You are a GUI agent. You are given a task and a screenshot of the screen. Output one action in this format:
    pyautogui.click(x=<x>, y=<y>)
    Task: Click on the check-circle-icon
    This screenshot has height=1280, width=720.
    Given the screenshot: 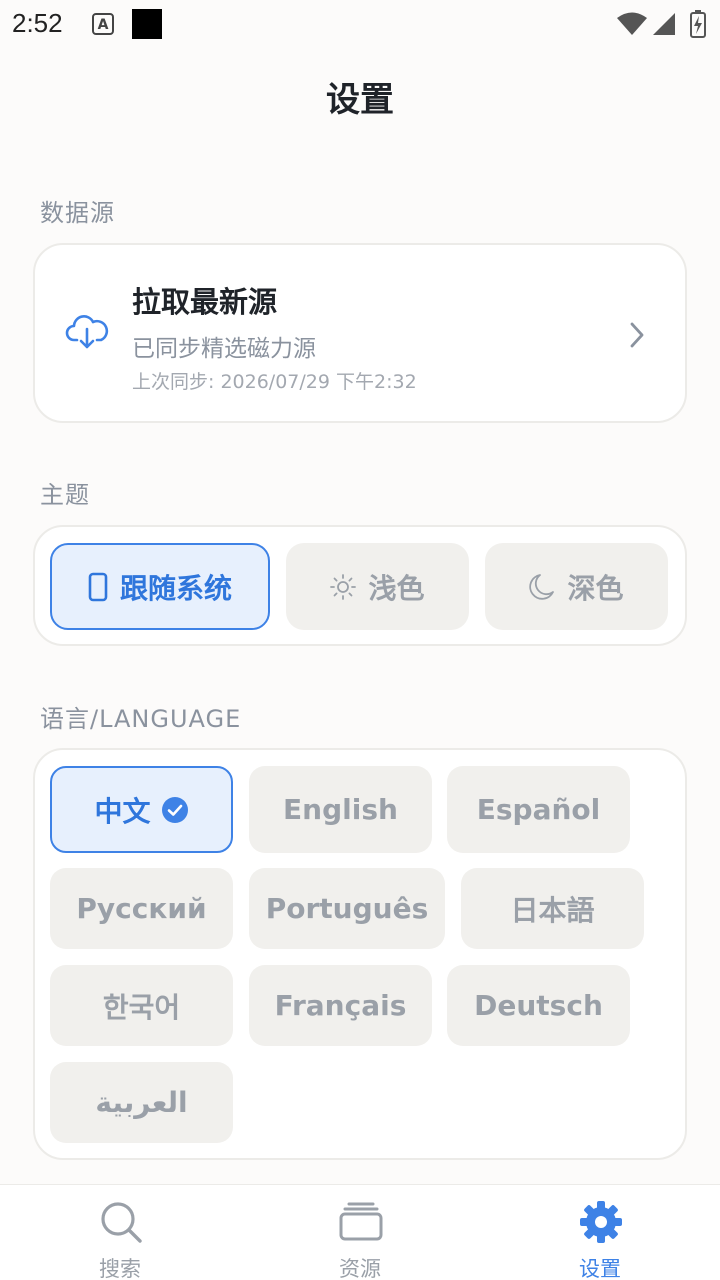 What is the action you would take?
    pyautogui.click(x=174, y=809)
    